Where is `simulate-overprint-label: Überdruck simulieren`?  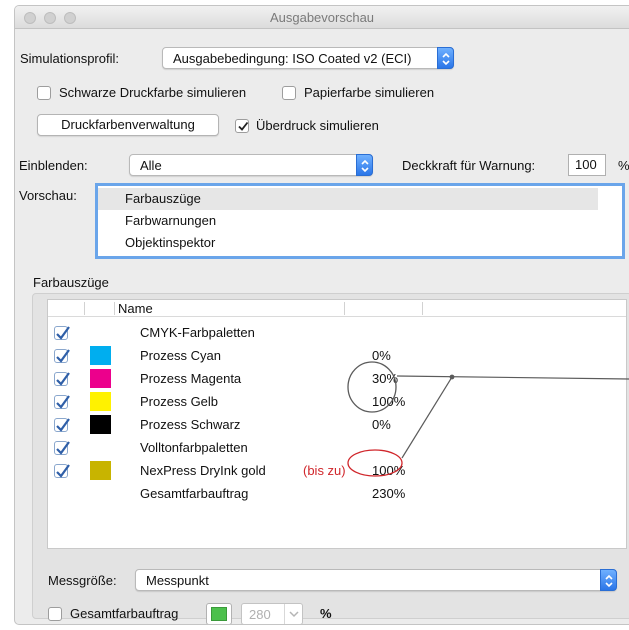
simulate-overprint-label: Überdruck simulieren is located at coordinates (317, 125).